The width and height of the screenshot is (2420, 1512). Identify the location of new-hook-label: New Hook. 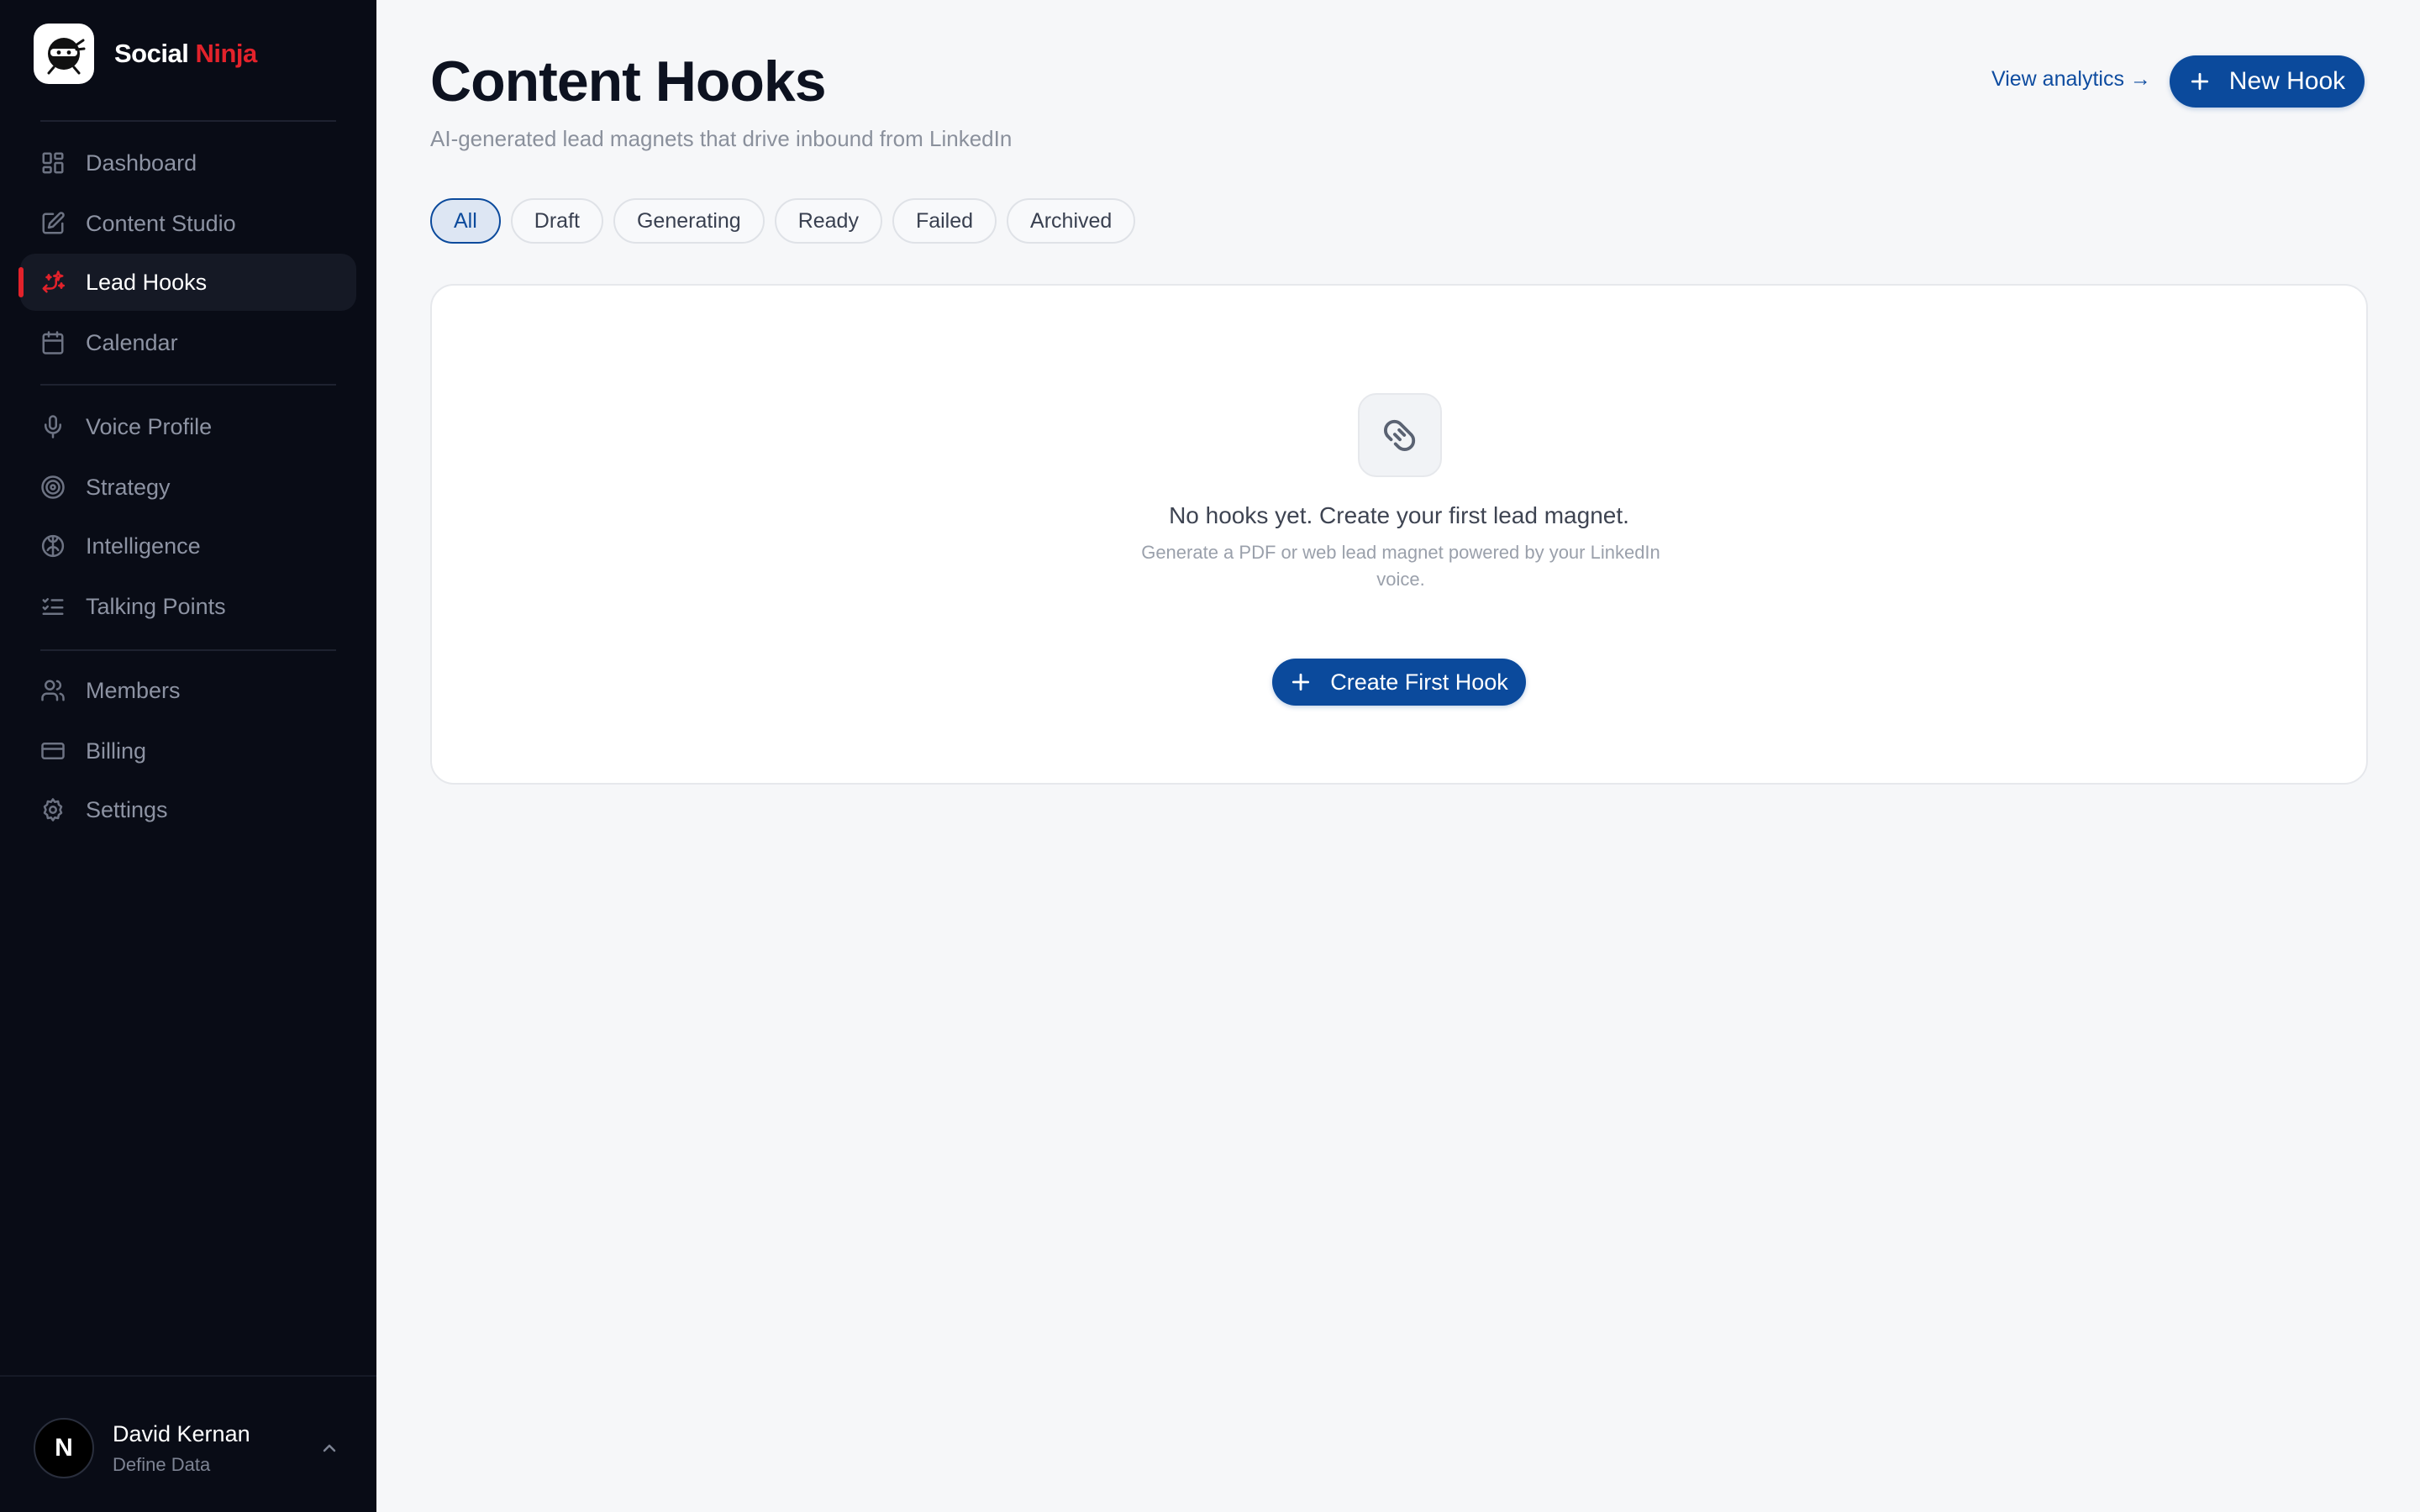
(2287, 81).